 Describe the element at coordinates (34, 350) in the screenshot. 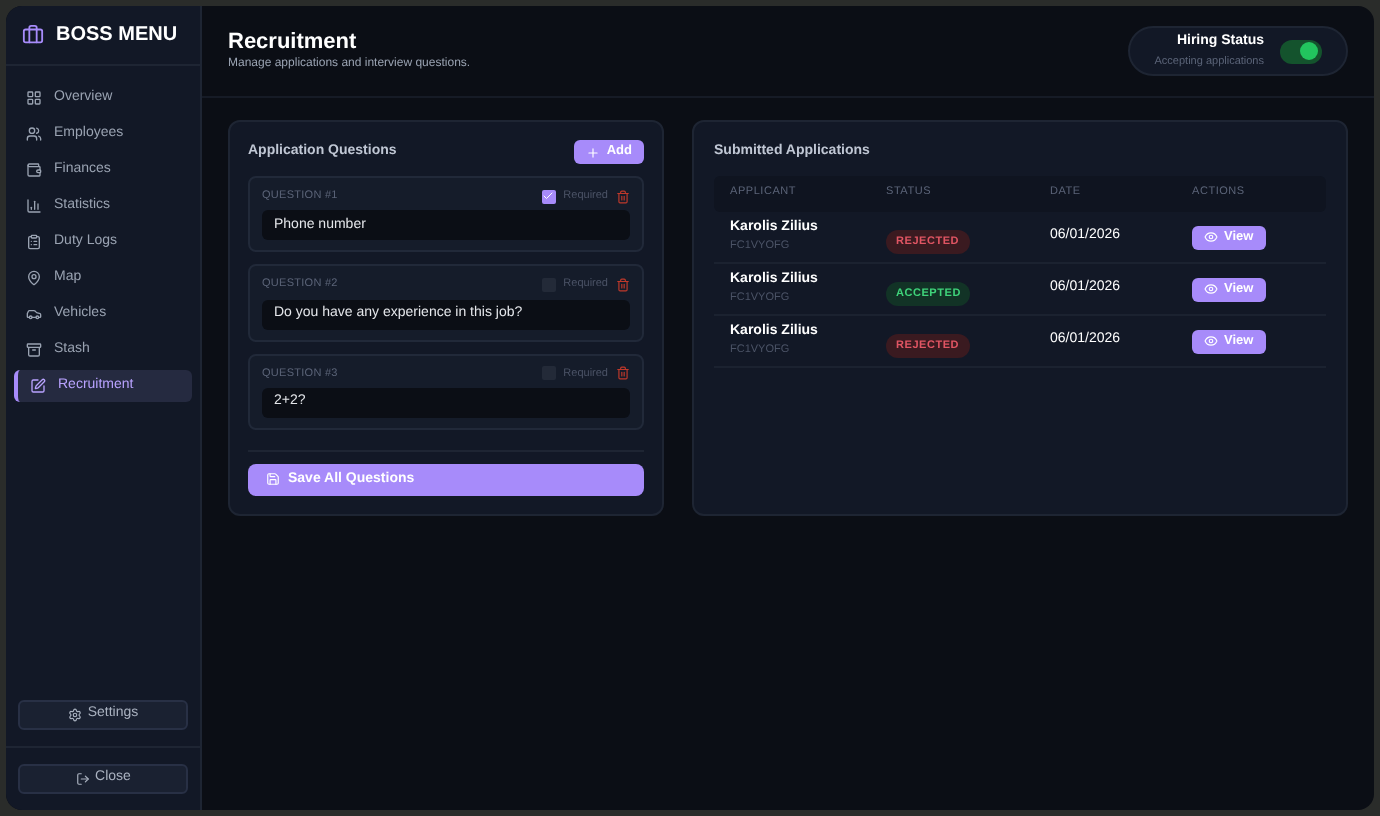

I see `archive-icon` at that location.